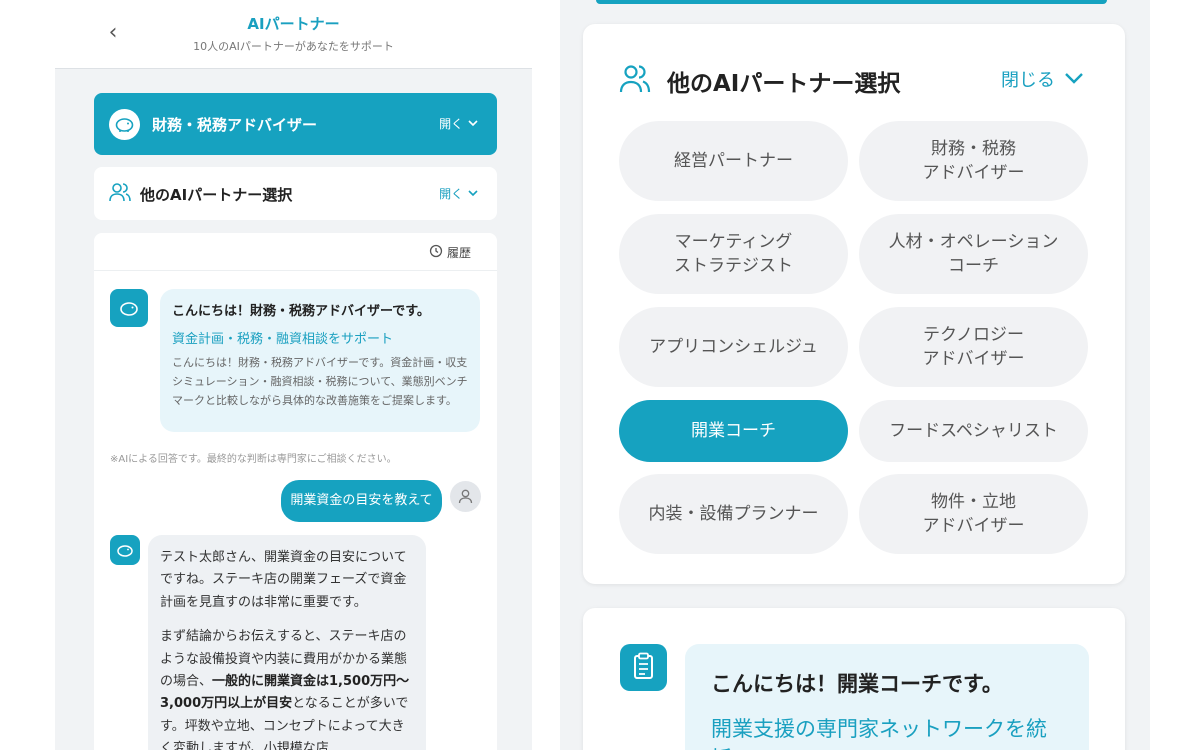 The width and height of the screenshot is (1200, 750). I want to click on close-toggle: 閉じる, so click(1043, 79).